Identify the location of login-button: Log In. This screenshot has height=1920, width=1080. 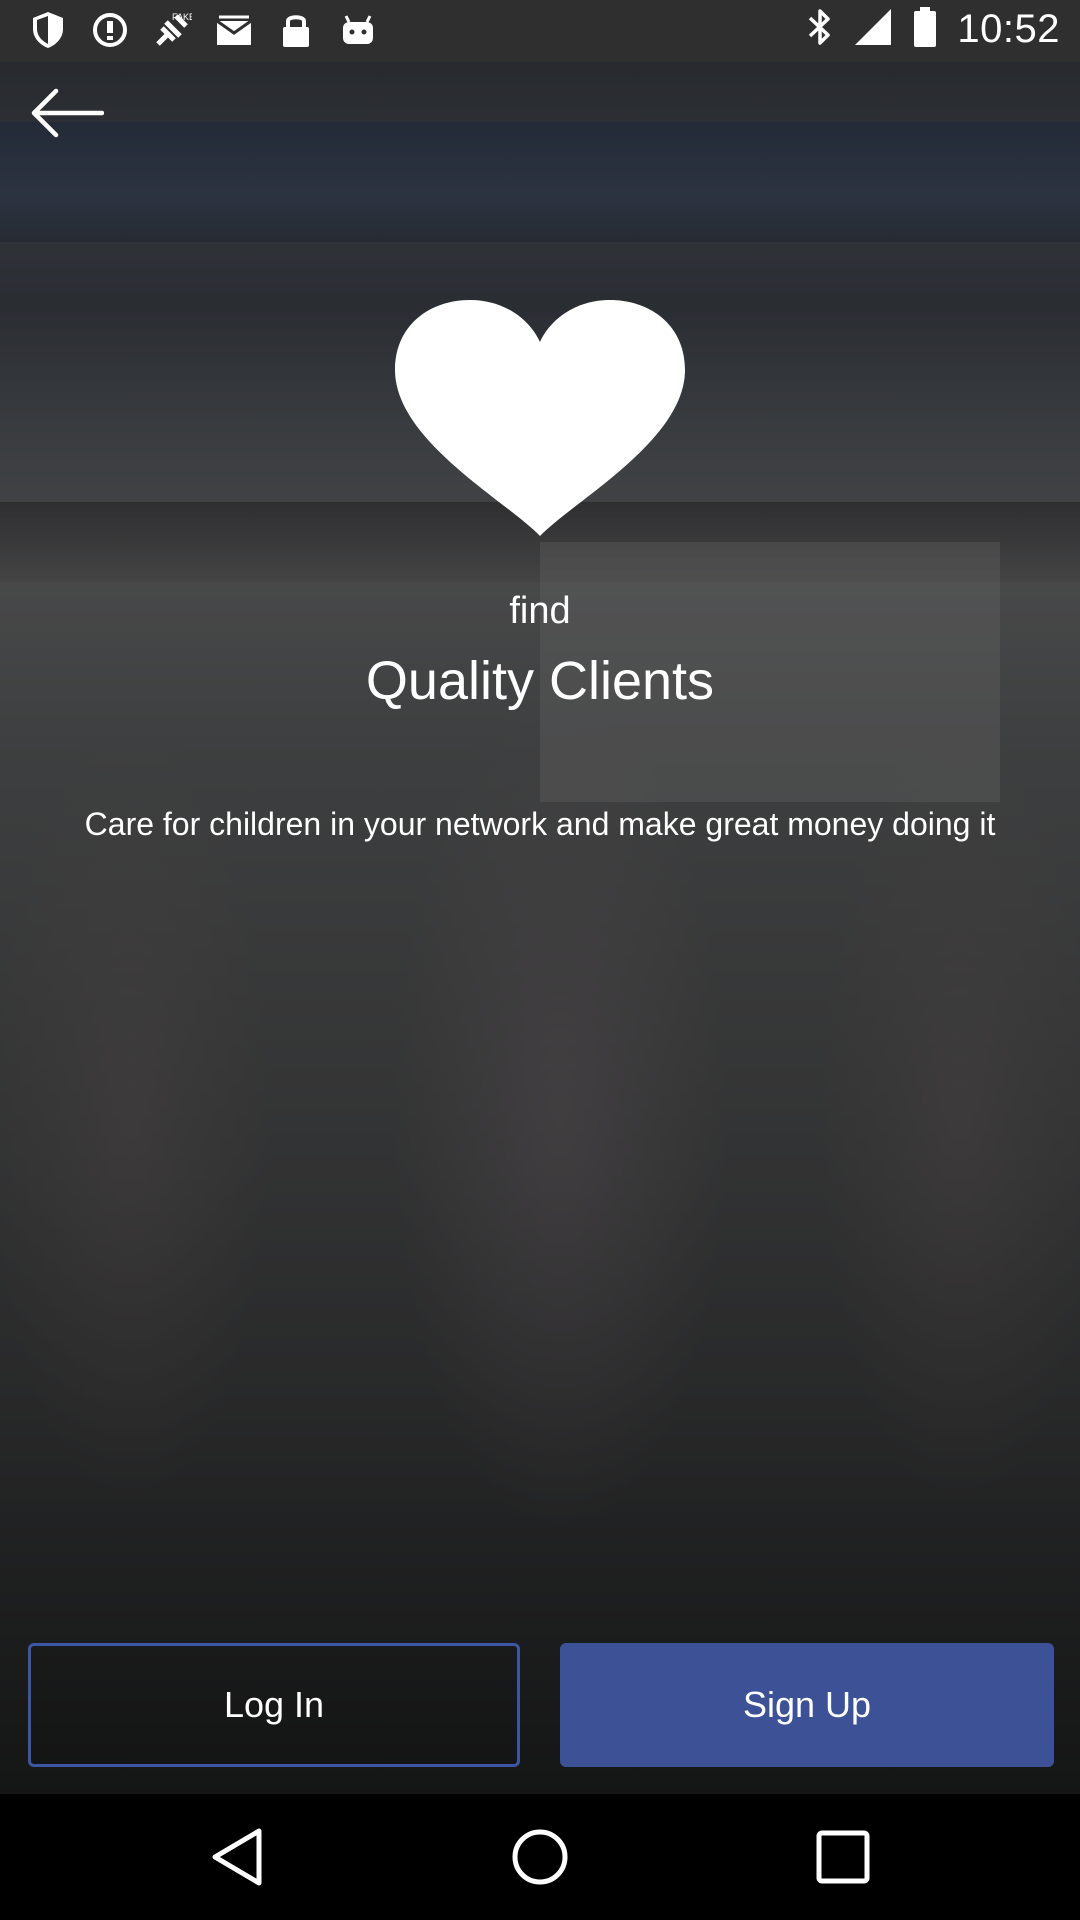
(274, 1705).